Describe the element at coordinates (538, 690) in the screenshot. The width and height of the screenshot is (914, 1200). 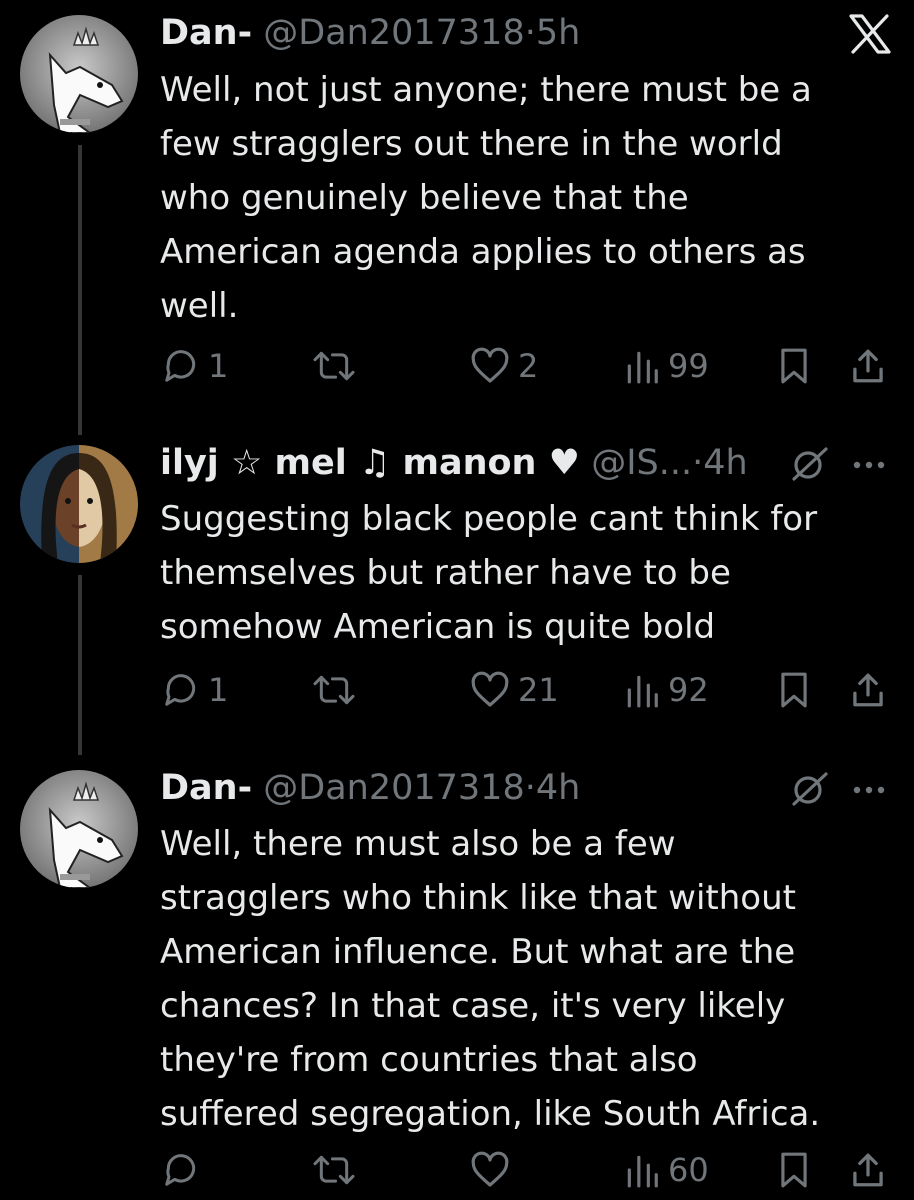
I see `like-count: 21` at that location.